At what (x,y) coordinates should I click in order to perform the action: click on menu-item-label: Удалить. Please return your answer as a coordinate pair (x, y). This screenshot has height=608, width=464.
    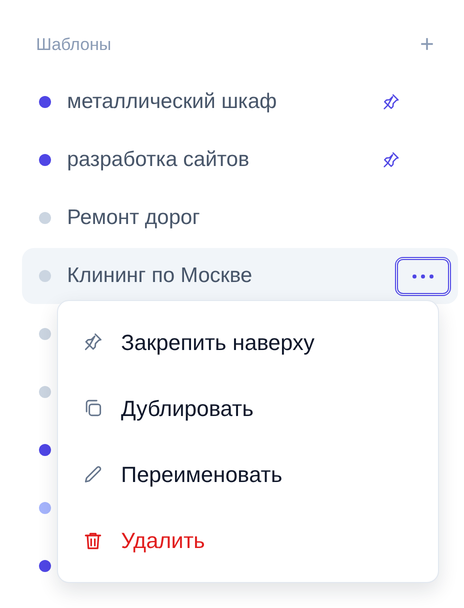
    Looking at the image, I should click on (163, 541).